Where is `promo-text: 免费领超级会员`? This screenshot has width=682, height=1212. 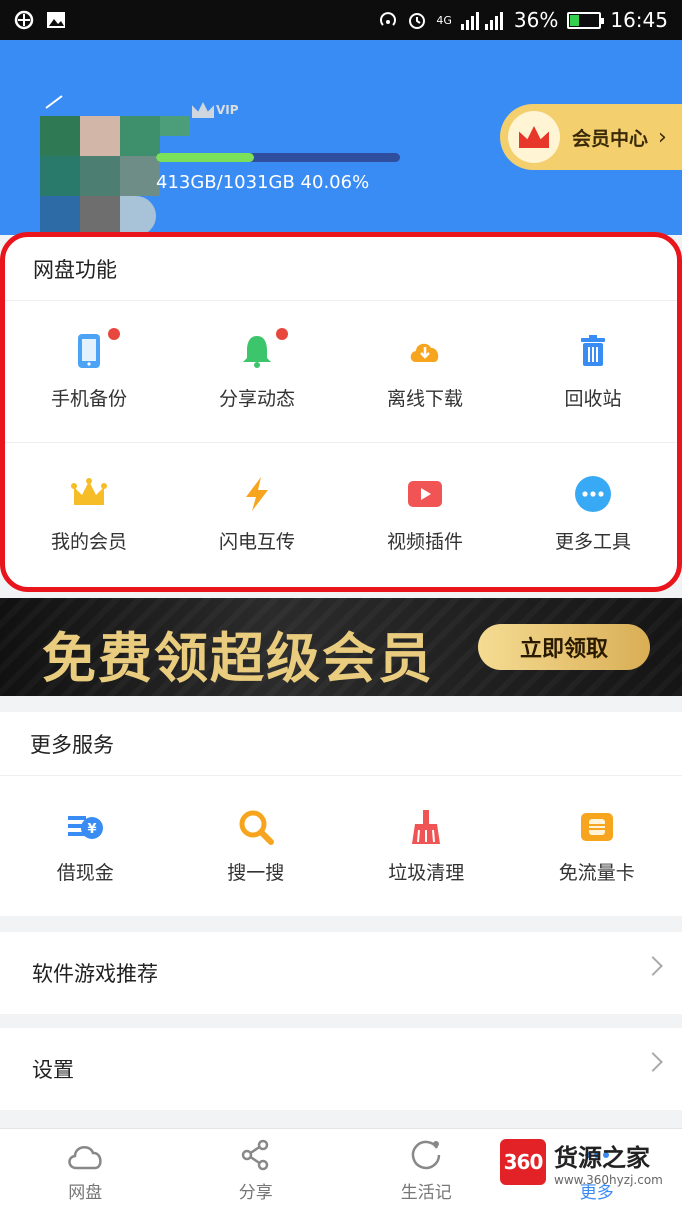
promo-text: 免费领超级会员 is located at coordinates (238, 658).